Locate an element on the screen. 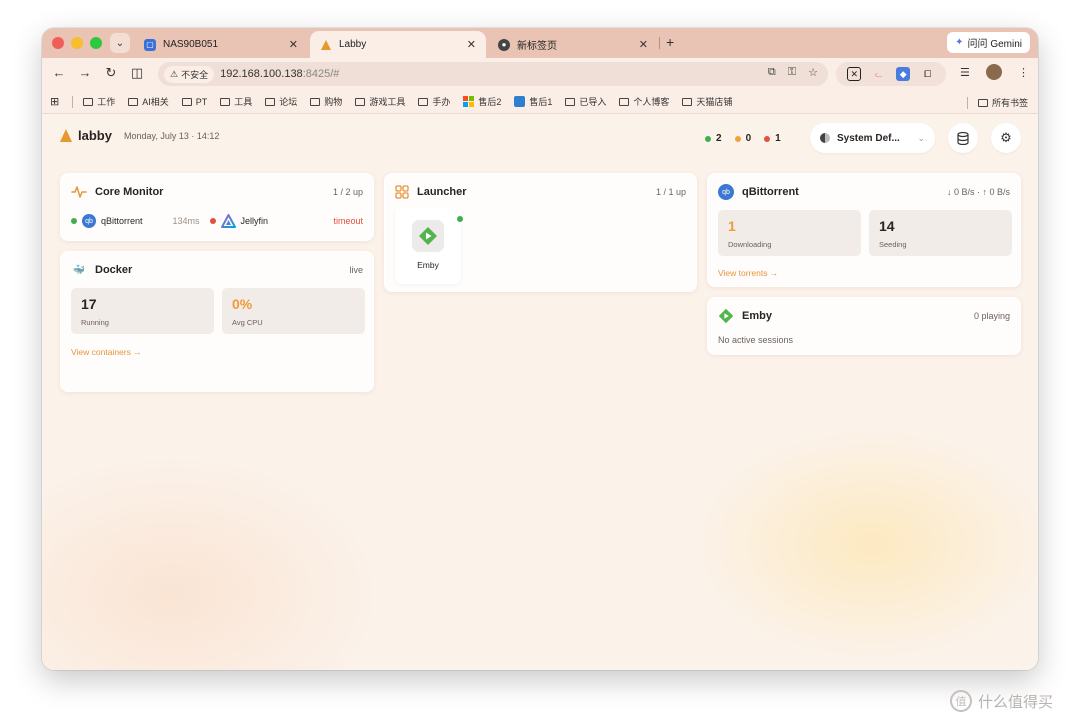  bookmark-link: 售后2 is located at coordinates (482, 101).